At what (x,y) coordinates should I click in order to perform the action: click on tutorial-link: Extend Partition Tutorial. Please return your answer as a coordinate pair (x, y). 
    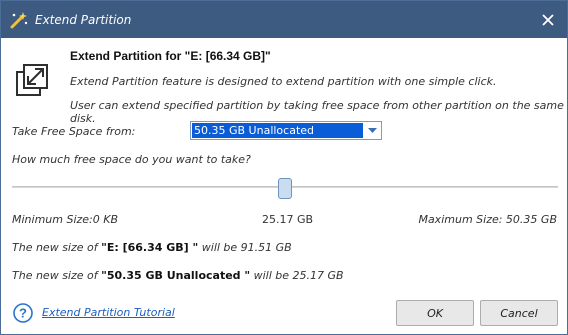
    Looking at the image, I should click on (108, 312).